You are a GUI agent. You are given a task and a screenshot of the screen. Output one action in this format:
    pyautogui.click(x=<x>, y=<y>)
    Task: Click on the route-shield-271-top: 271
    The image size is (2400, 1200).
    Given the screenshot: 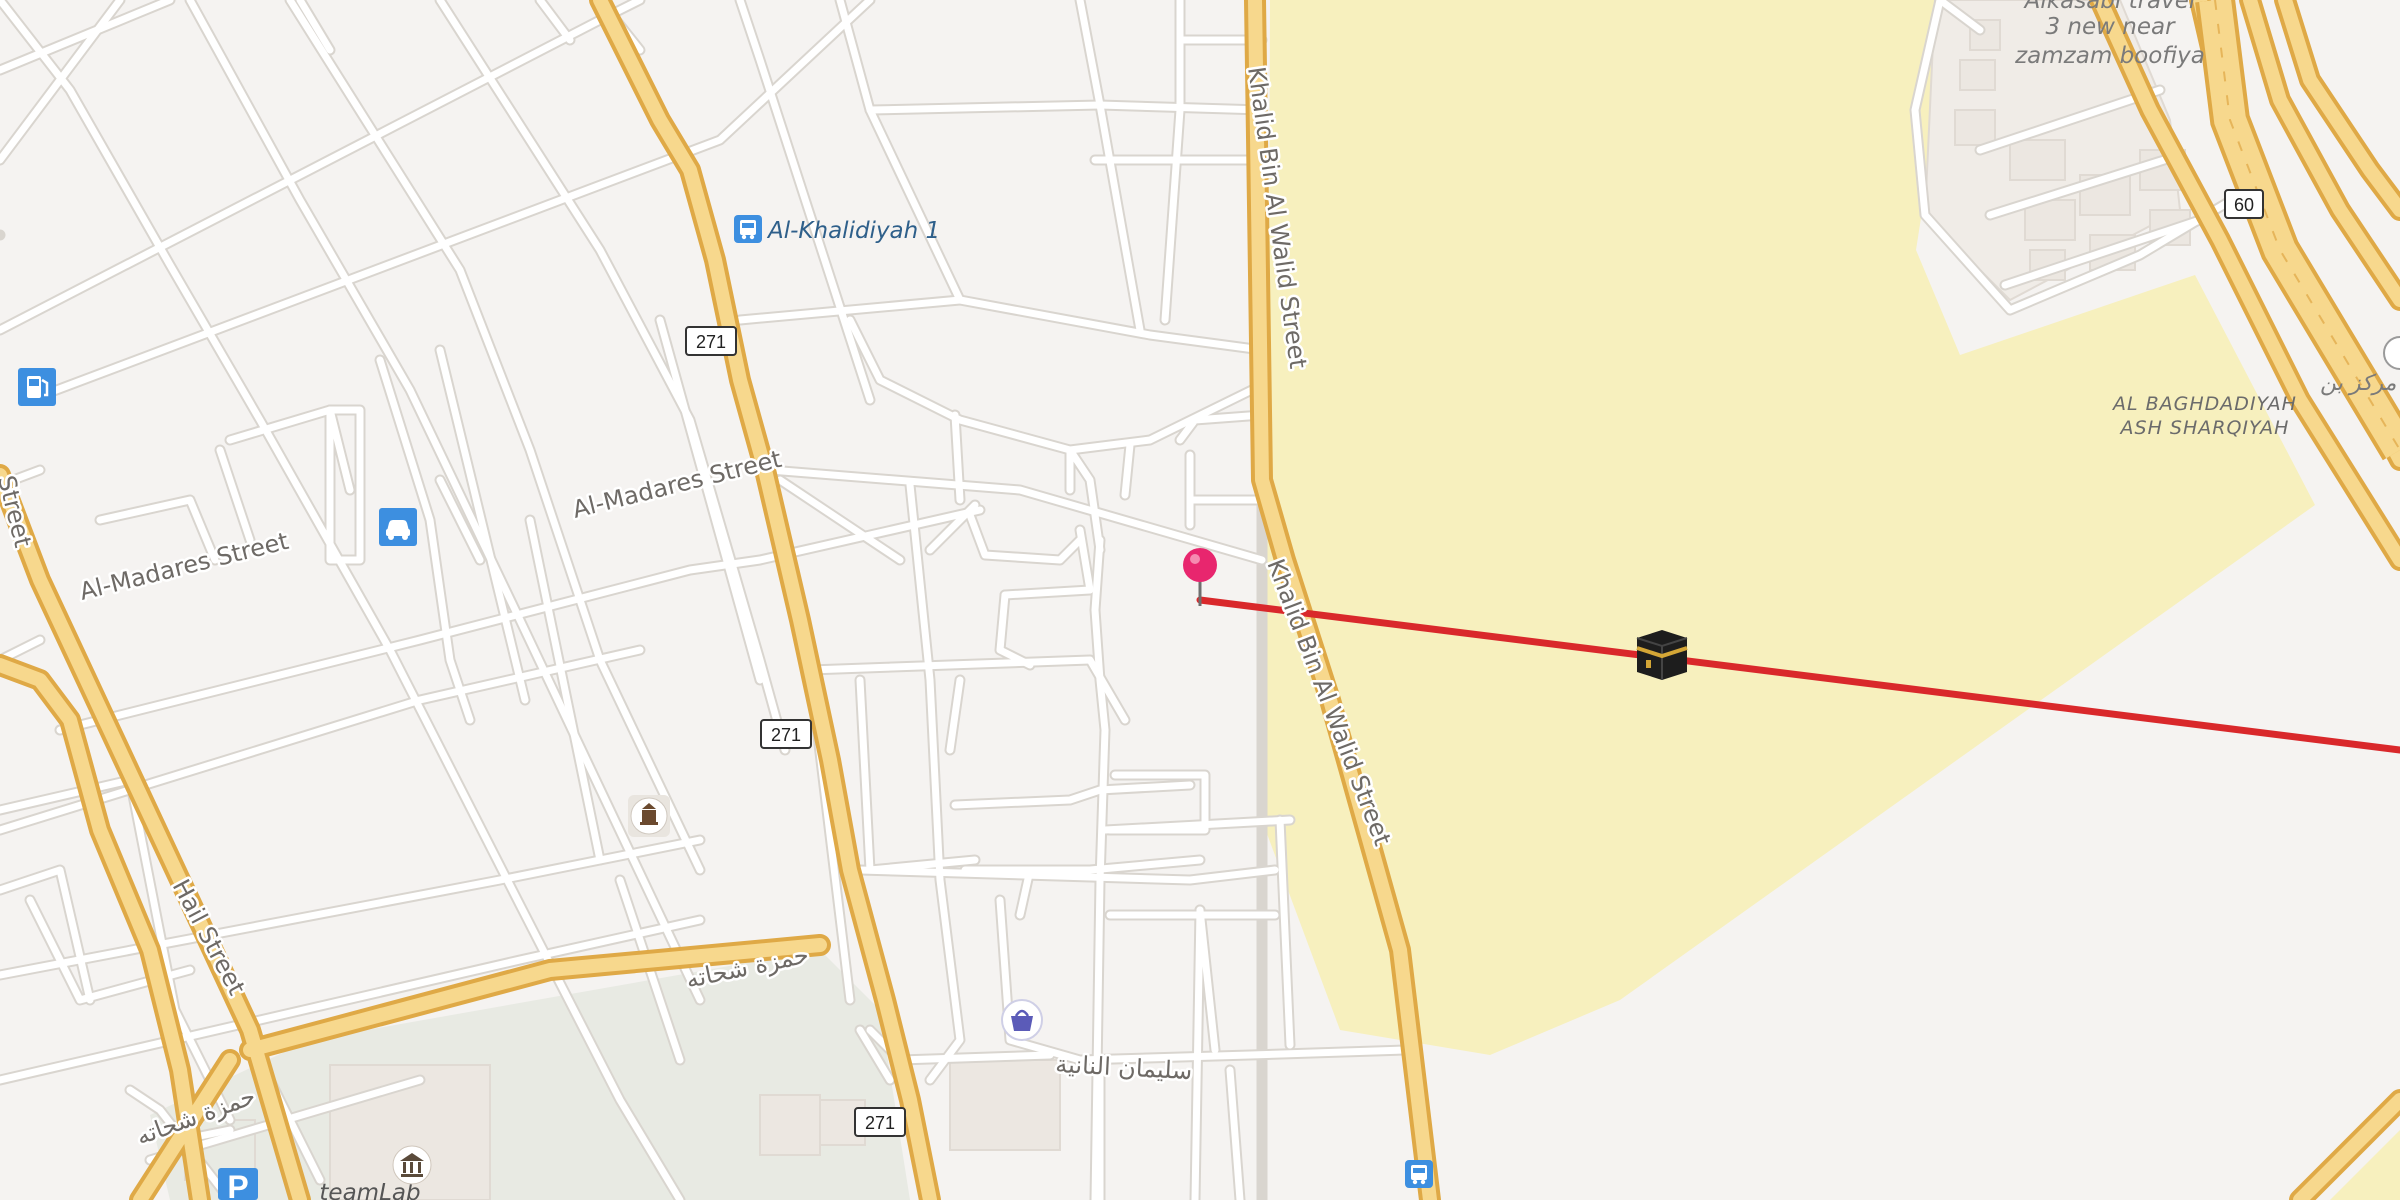 What is the action you would take?
    pyautogui.click(x=711, y=341)
    